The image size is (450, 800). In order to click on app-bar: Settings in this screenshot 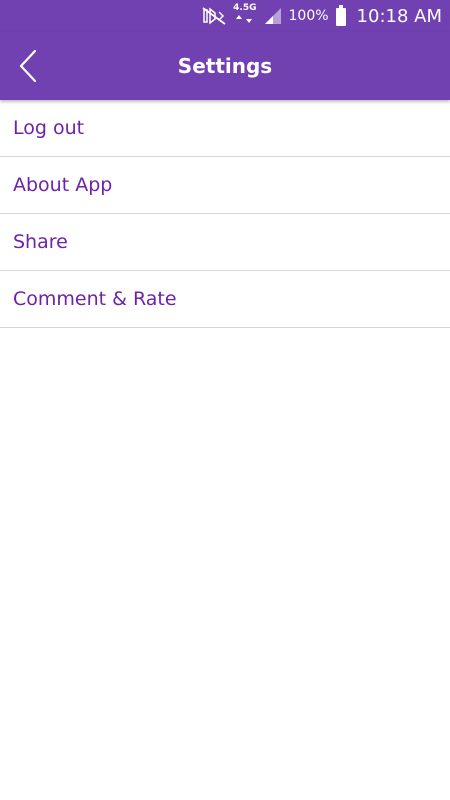, I will do `click(225, 66)`.